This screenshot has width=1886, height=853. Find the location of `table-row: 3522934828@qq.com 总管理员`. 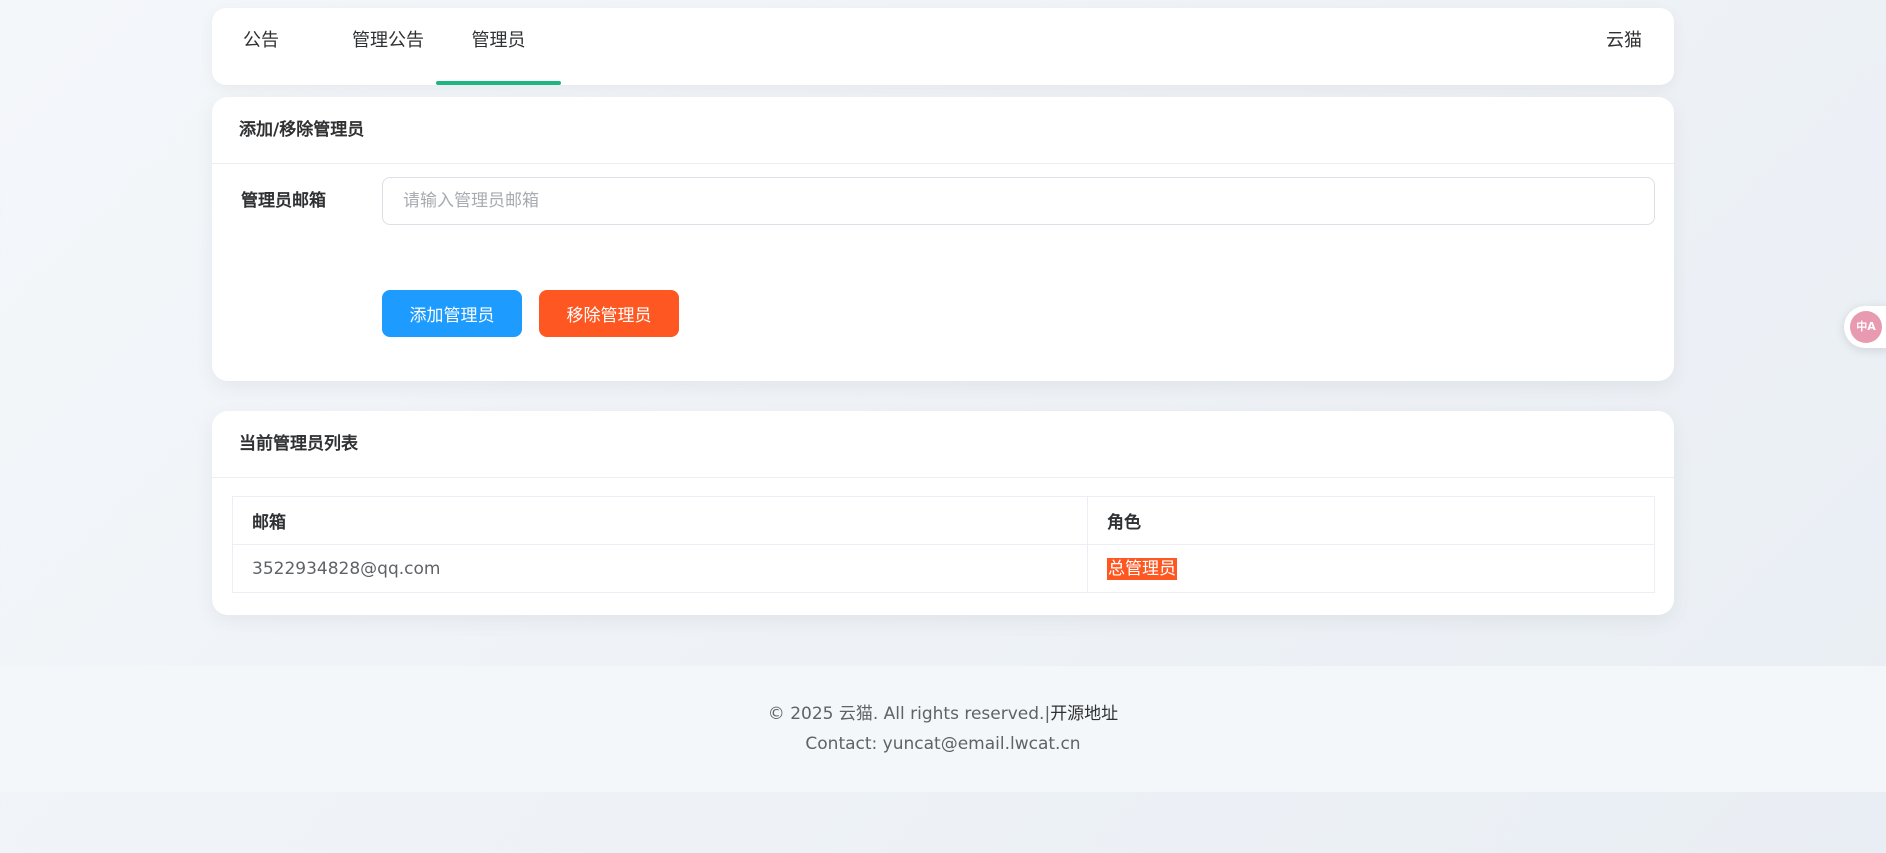

table-row: 3522934828@qq.com 总管理员 is located at coordinates (943, 568).